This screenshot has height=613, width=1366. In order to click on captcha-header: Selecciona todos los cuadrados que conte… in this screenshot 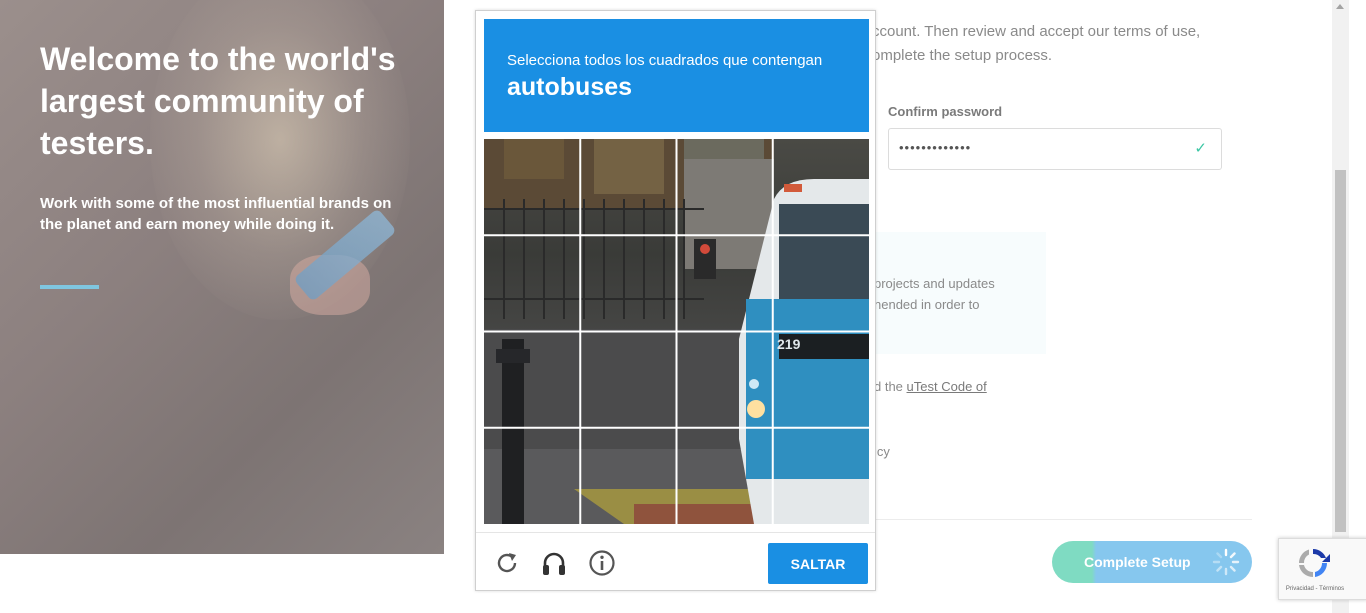, I will do `click(676, 75)`.